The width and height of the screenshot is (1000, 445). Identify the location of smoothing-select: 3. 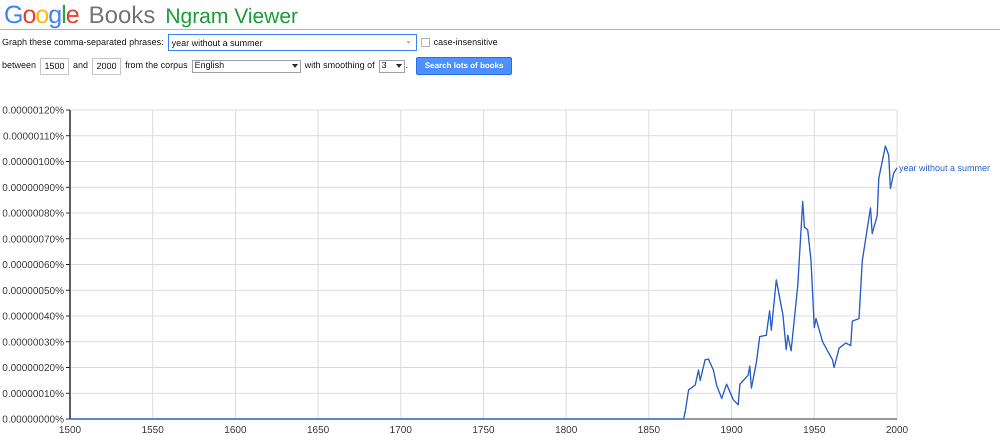
(391, 66).